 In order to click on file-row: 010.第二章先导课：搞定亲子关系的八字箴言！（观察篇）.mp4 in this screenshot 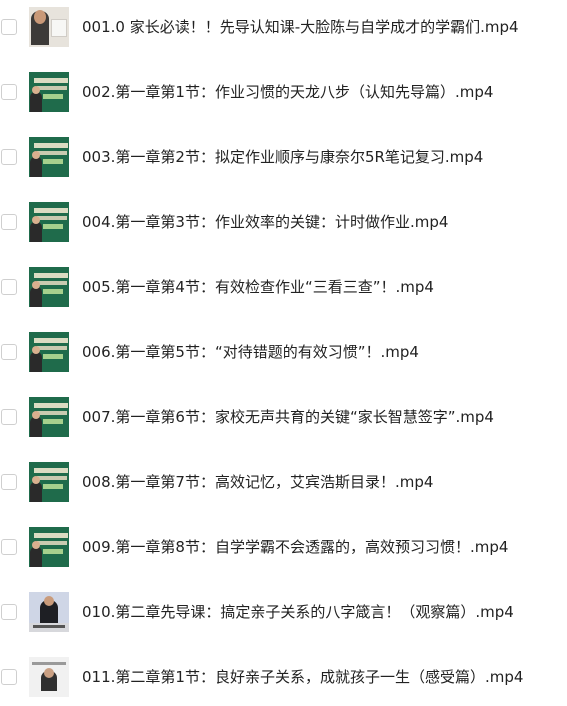, I will do `click(283, 613)`.